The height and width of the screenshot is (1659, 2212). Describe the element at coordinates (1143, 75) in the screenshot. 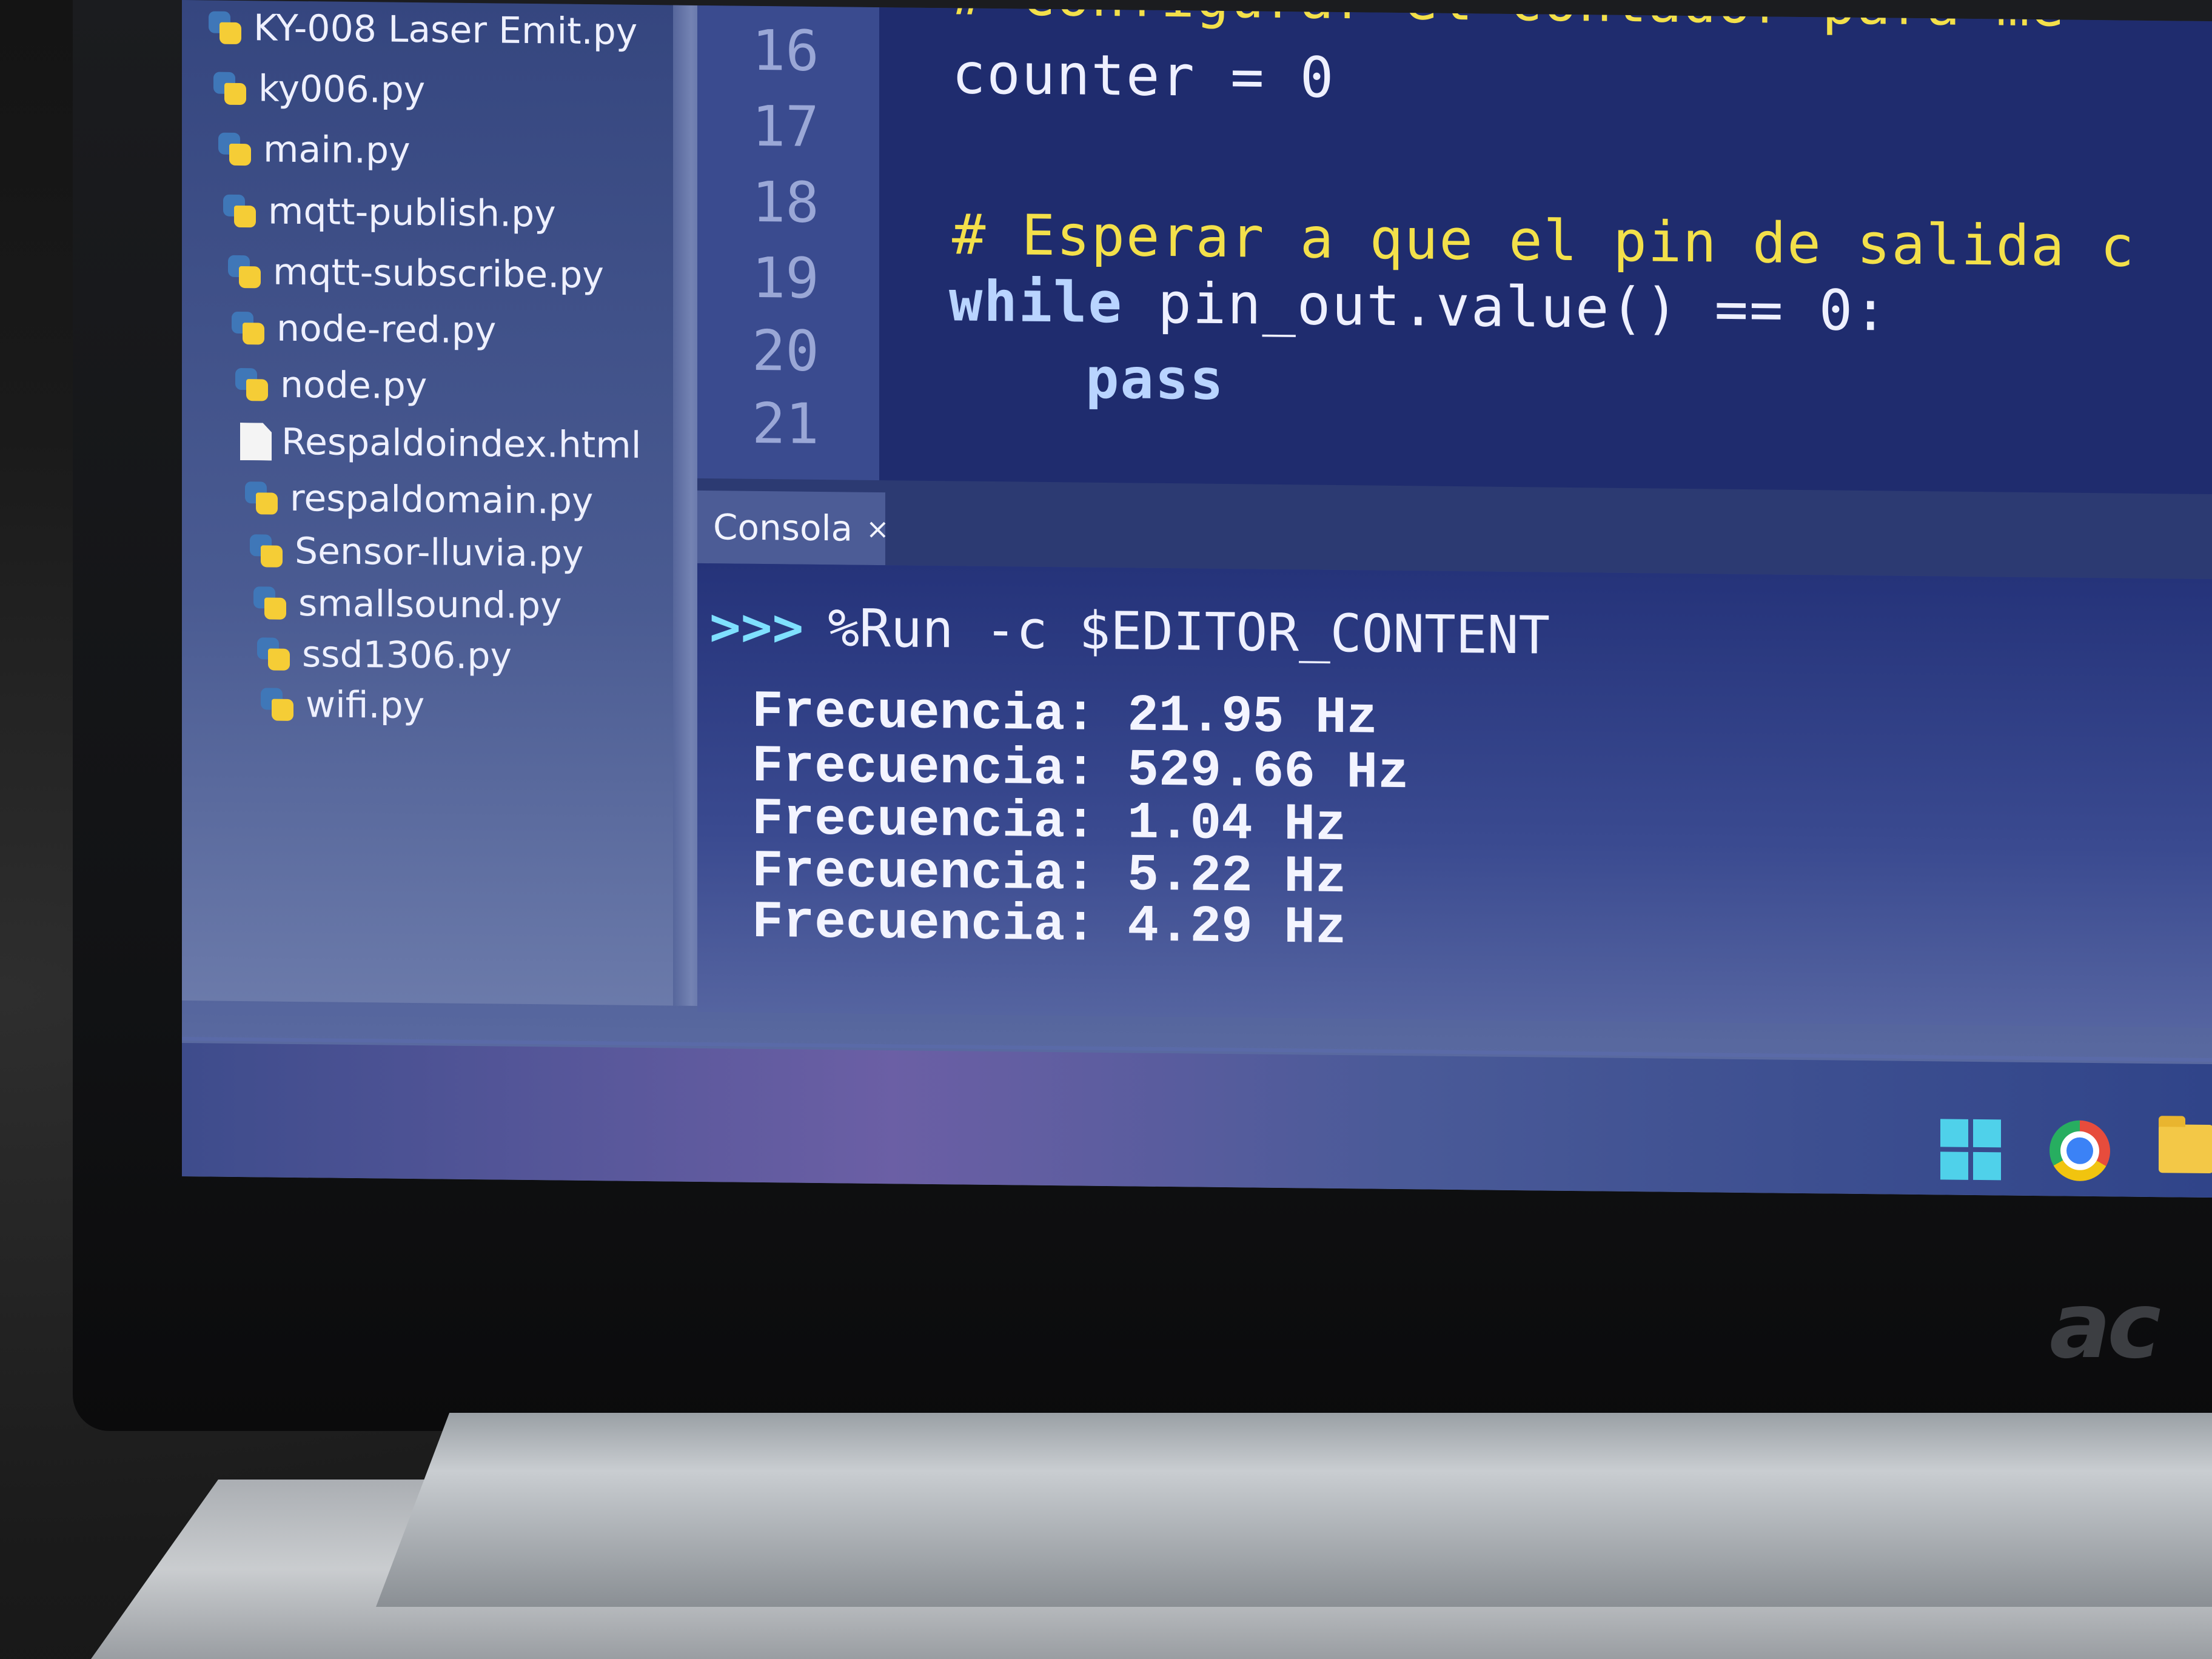

I see `code-line: counter = 0` at that location.